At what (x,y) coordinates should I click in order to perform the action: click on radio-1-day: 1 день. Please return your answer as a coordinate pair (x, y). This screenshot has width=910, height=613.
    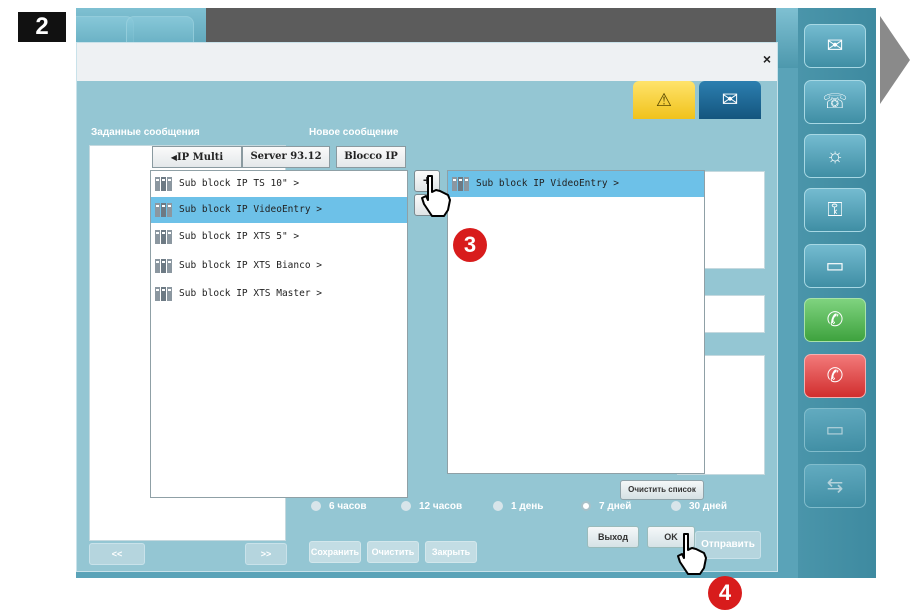
    Looking at the image, I should click on (518, 506).